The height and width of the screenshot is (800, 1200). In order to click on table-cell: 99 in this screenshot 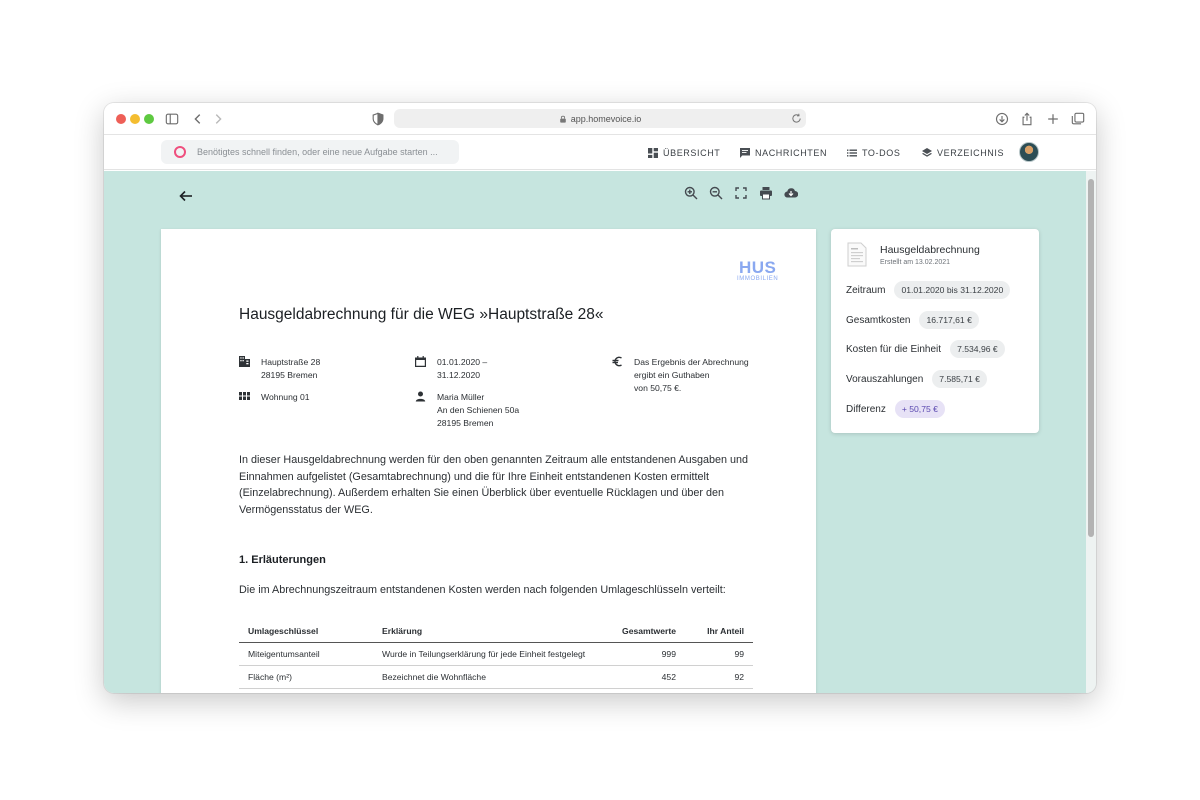, I will do `click(719, 654)`.